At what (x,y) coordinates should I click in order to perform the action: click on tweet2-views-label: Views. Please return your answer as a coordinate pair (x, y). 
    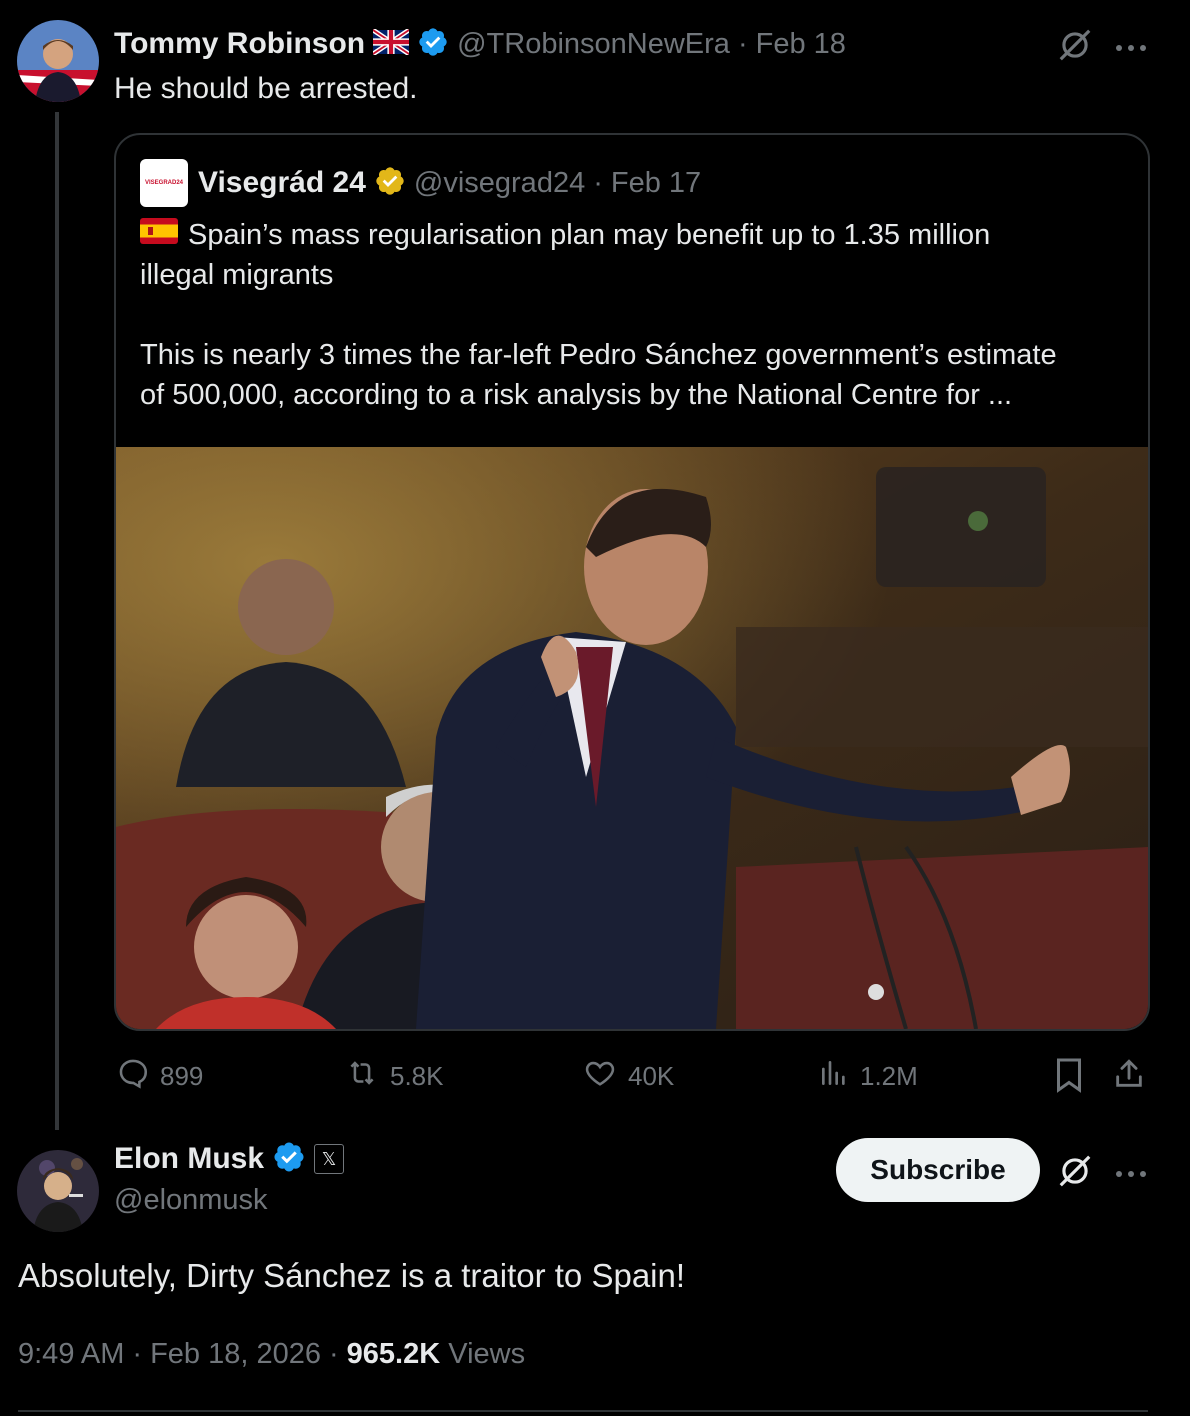
    Looking at the image, I should click on (487, 1353).